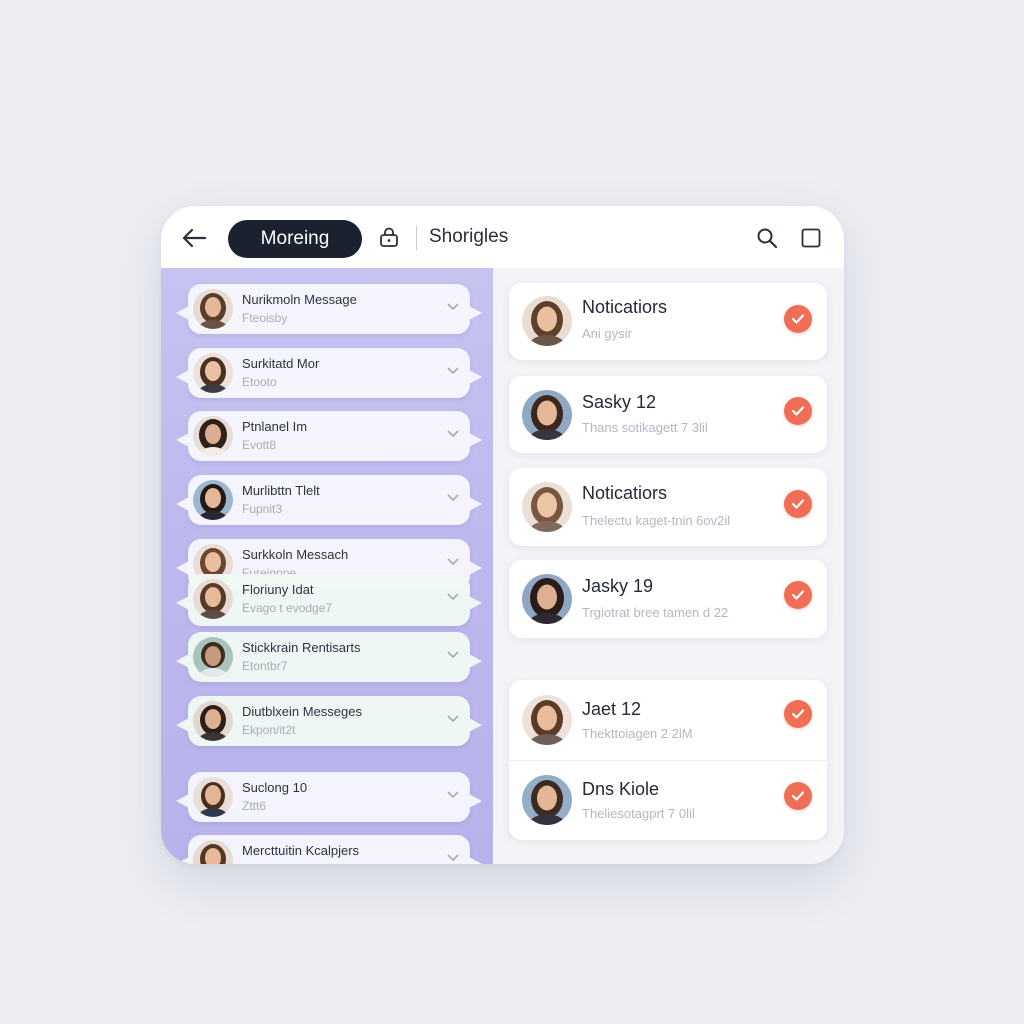  What do you see at coordinates (265, 318) in the screenshot?
I see `message-preview: Fteoisby` at bounding box center [265, 318].